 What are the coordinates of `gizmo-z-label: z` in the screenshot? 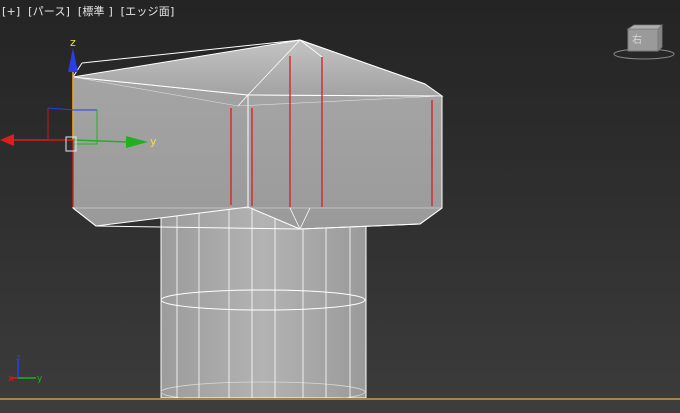 It's located at (73, 42).